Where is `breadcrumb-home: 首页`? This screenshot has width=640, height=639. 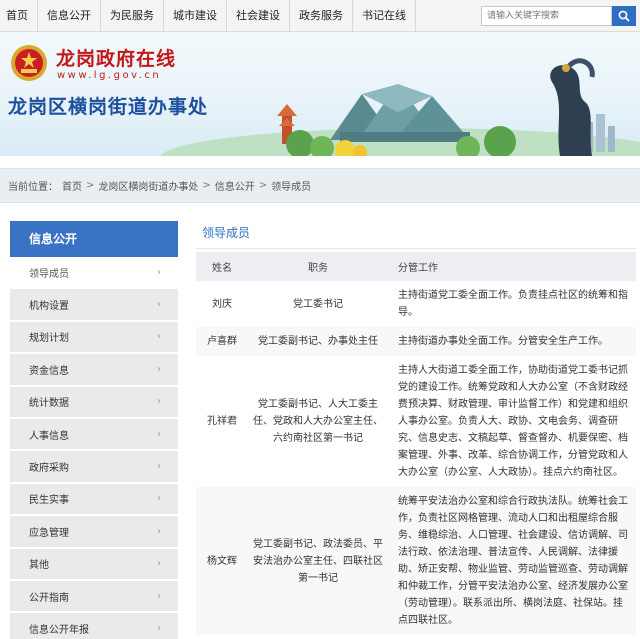 breadcrumb-home: 首页 is located at coordinates (72, 185).